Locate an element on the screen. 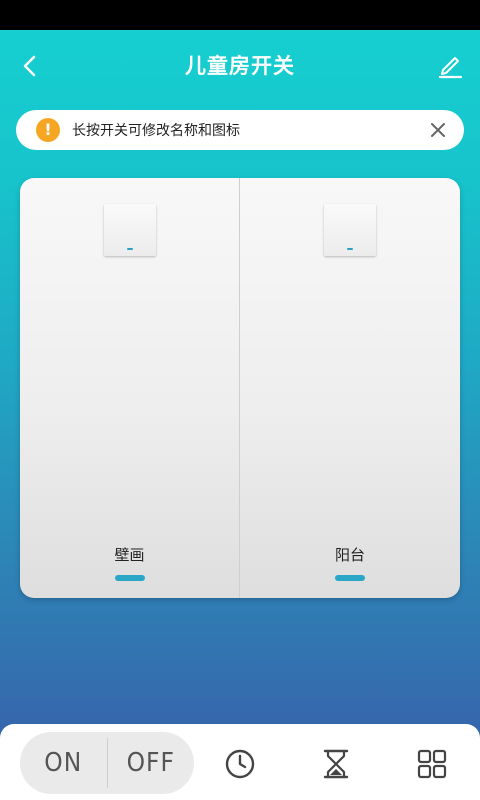 The width and height of the screenshot is (480, 800). clock-icon is located at coordinates (240, 764).